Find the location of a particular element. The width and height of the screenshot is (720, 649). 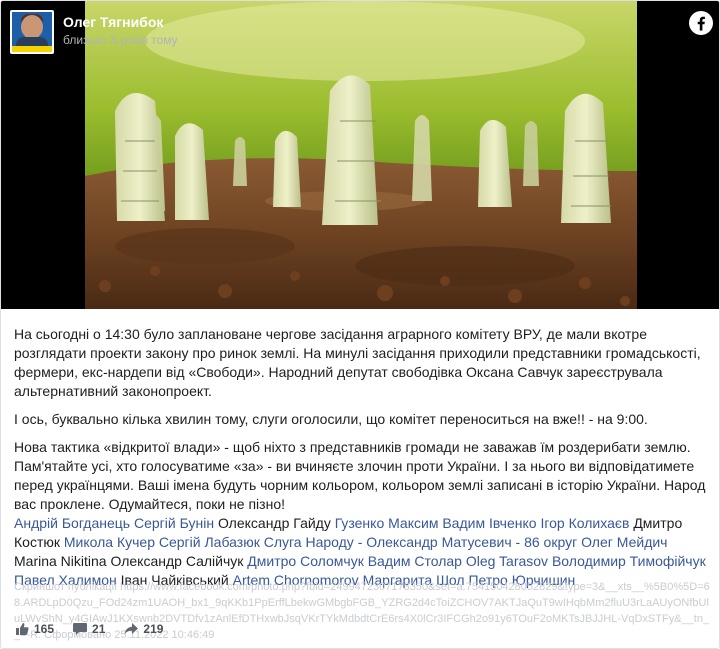

share-count: 219 is located at coordinates (143, 629).